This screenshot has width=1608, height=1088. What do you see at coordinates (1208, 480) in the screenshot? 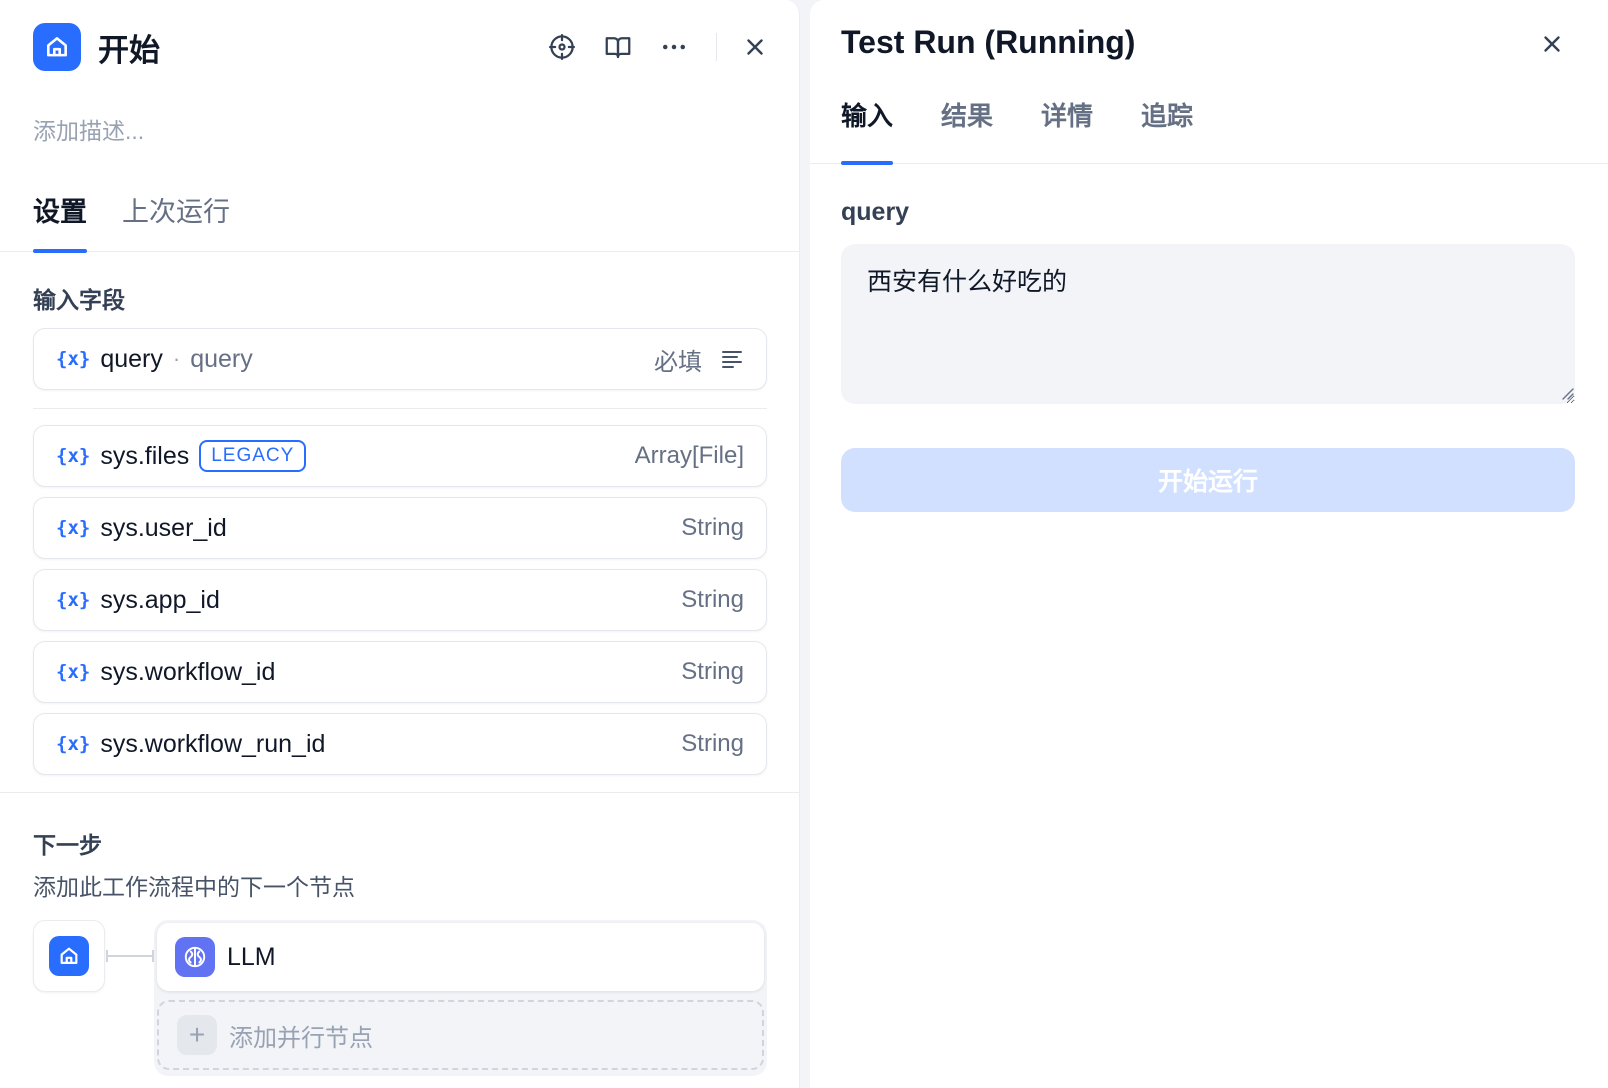
I see `start-run-button: 开始运行` at bounding box center [1208, 480].